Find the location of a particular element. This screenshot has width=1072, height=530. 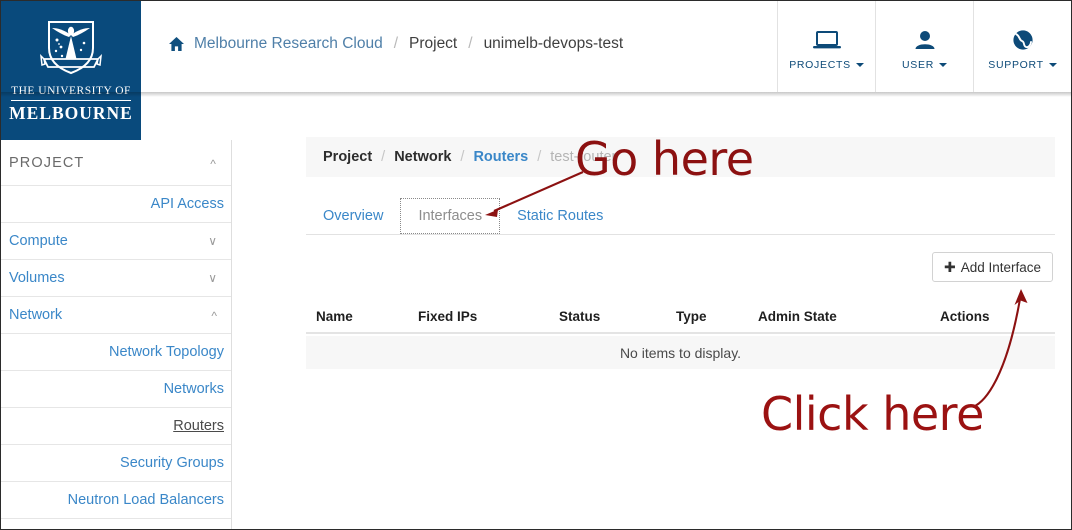

sidebar-item-security-groups: Security Groups is located at coordinates (116, 463).